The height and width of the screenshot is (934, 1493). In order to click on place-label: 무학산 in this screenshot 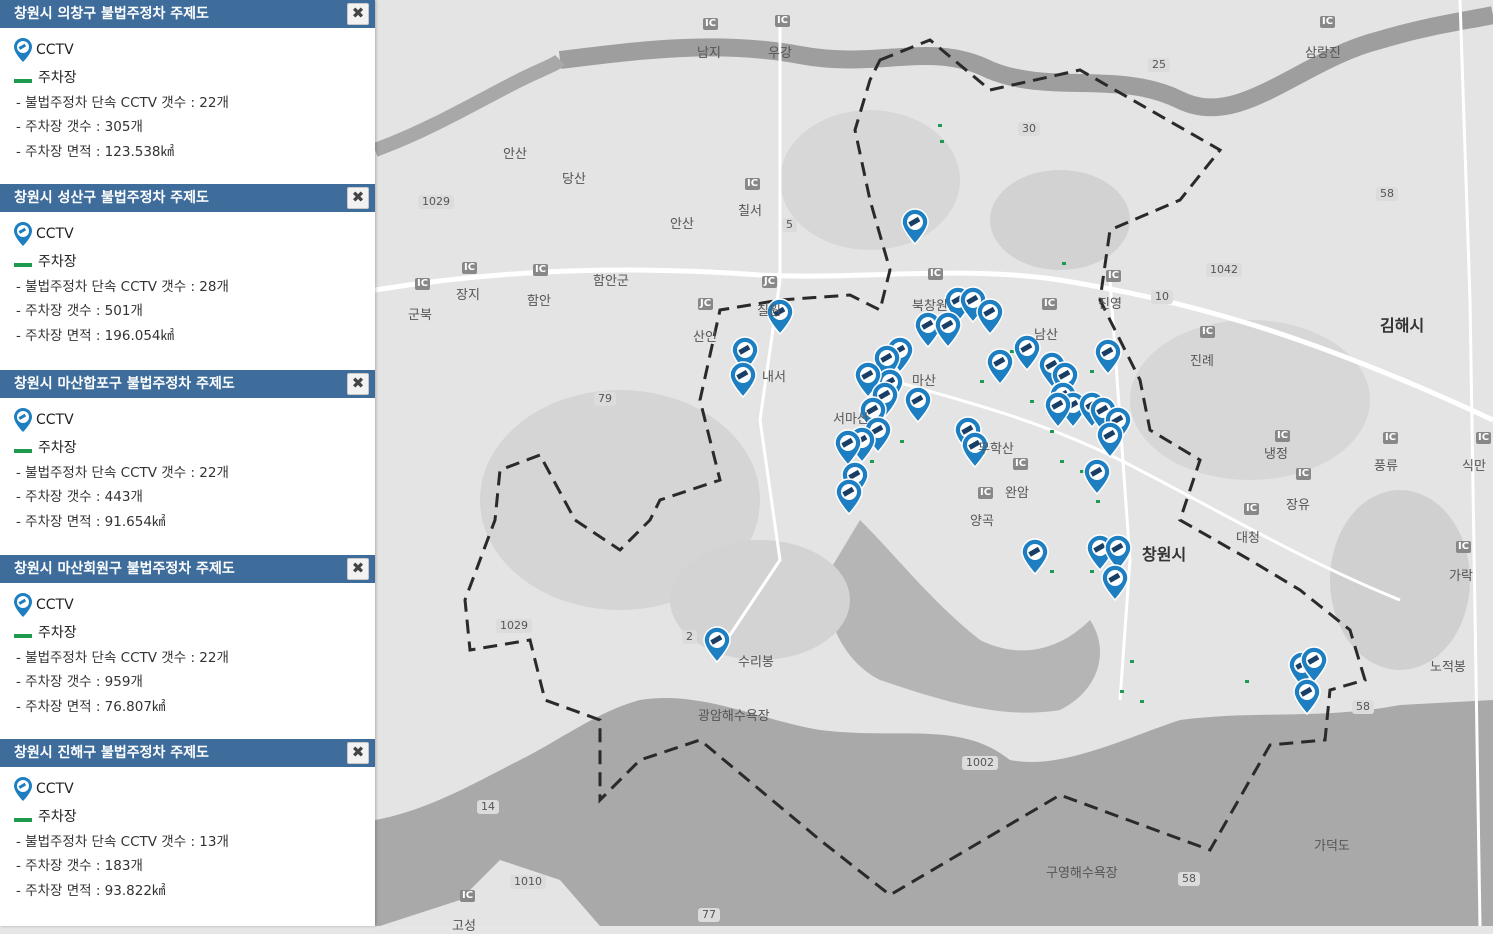, I will do `click(996, 449)`.